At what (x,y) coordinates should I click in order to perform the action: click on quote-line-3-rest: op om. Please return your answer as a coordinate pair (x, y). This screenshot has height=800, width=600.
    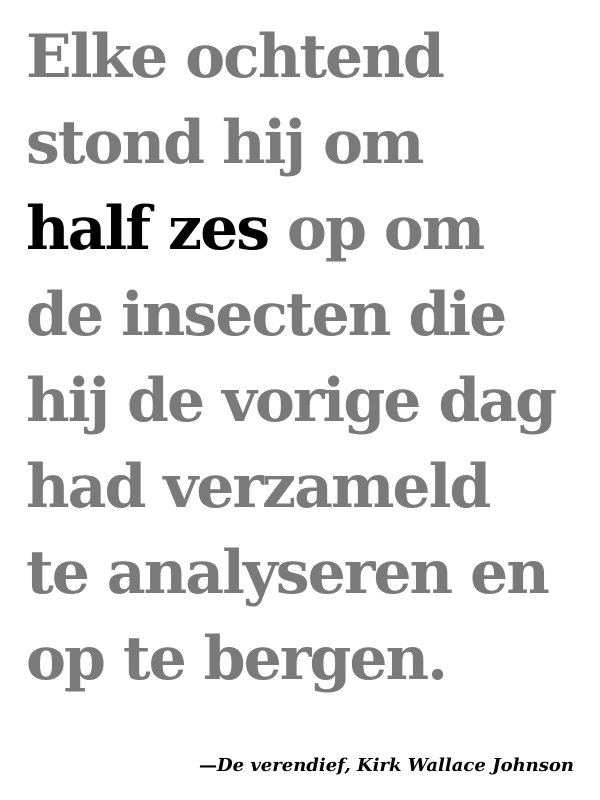
    Looking at the image, I should click on (376, 229).